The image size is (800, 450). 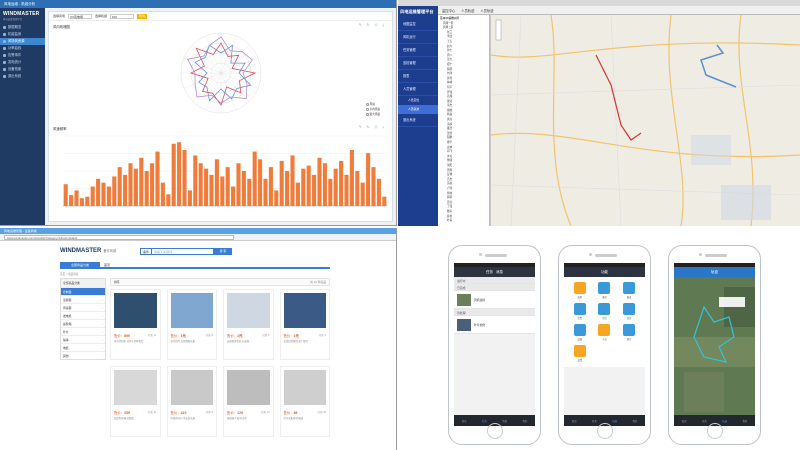 I want to click on list-item: 叶片检修, so click(x=494, y=325).